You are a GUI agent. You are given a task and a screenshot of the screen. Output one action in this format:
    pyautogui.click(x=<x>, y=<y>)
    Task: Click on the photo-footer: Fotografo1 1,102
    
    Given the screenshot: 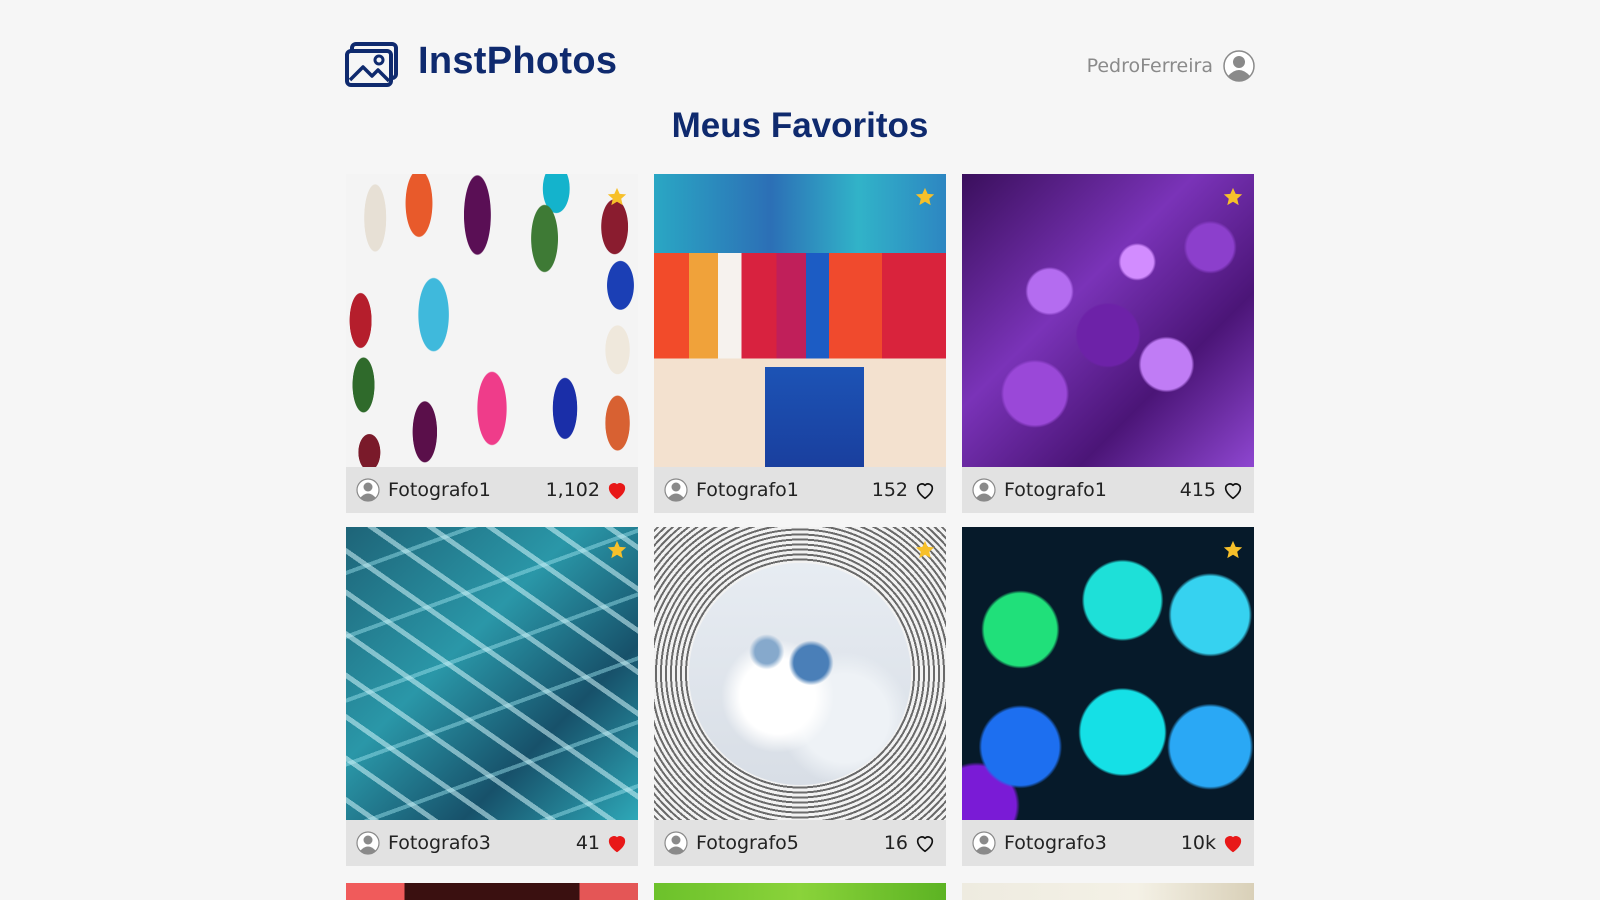 What is the action you would take?
    pyautogui.click(x=492, y=490)
    